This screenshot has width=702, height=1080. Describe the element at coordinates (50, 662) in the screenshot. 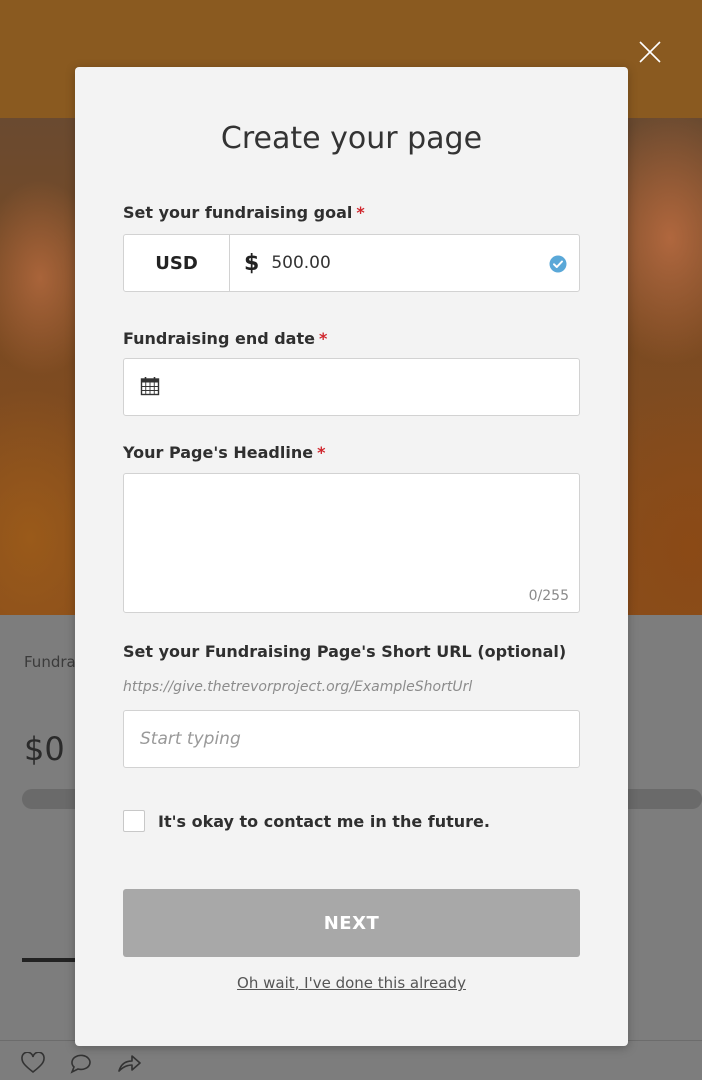

I see `fundraising-label: Fundra` at that location.